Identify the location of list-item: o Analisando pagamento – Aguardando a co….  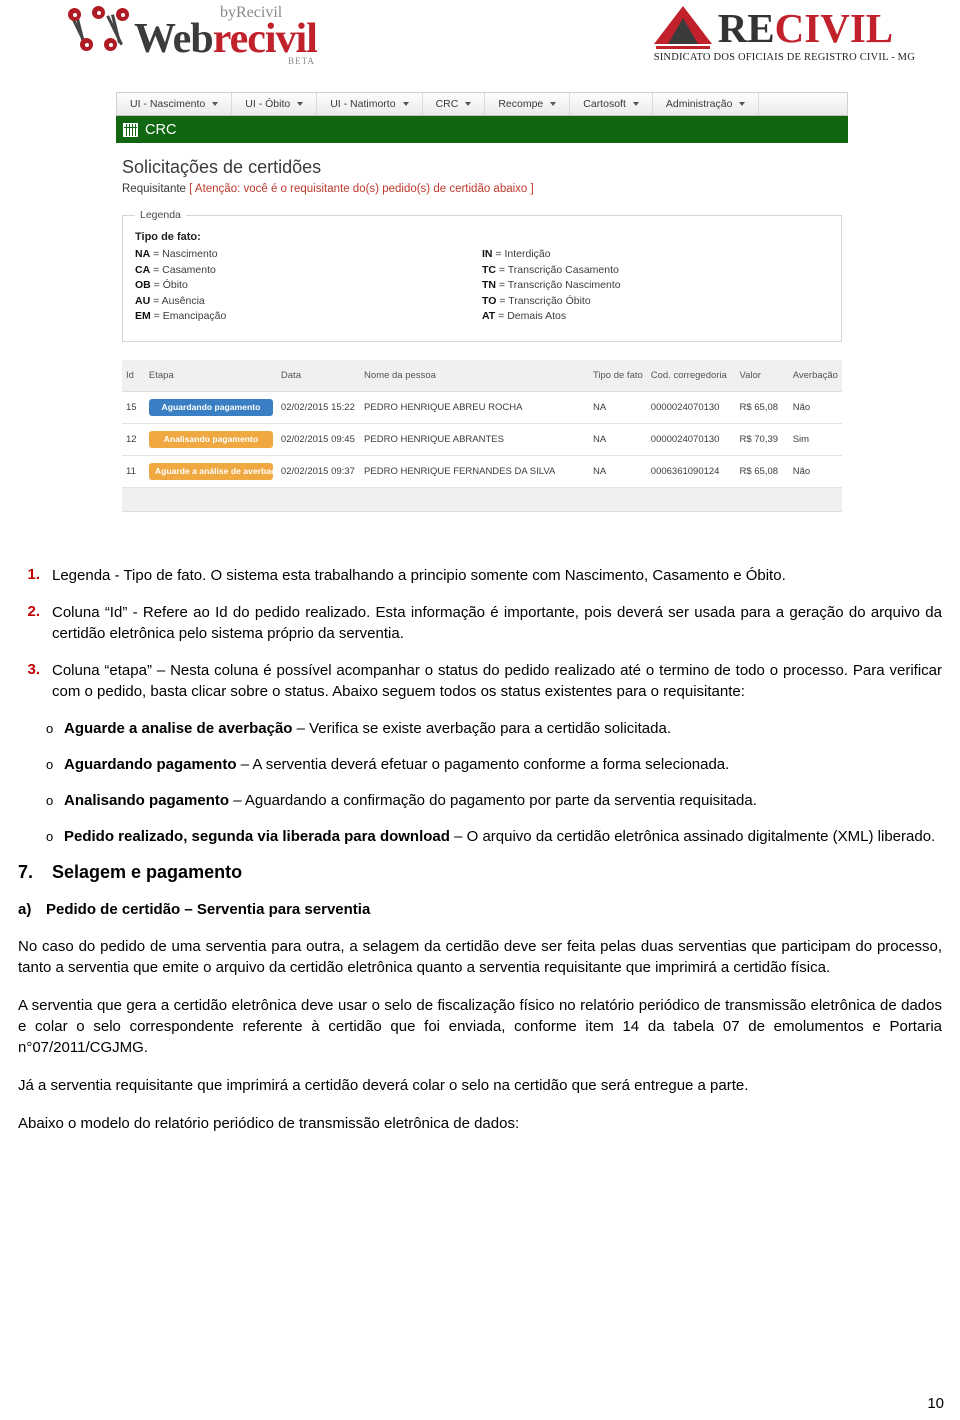
(480, 800).